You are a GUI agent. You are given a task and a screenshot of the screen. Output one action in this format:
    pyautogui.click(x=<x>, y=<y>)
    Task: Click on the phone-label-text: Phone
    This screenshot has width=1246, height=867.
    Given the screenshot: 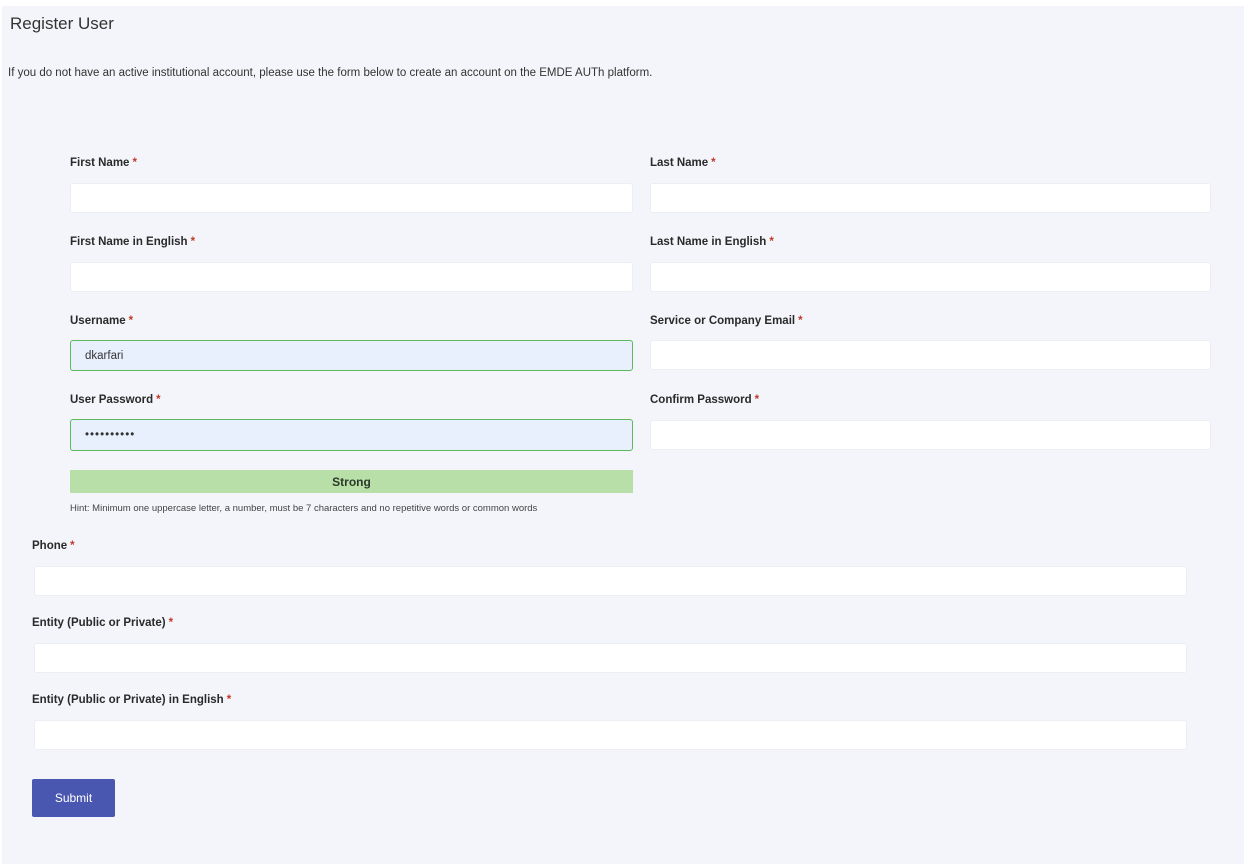 What is the action you would take?
    pyautogui.click(x=50, y=546)
    